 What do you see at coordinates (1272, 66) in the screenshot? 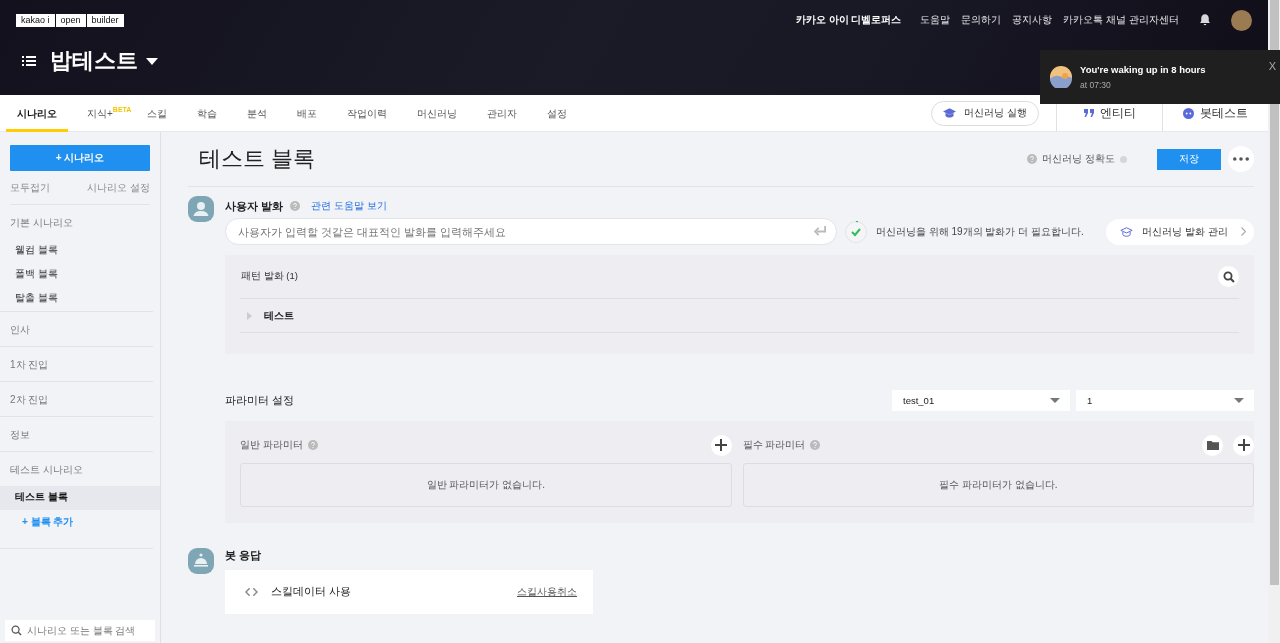
I see `close-button: X` at bounding box center [1272, 66].